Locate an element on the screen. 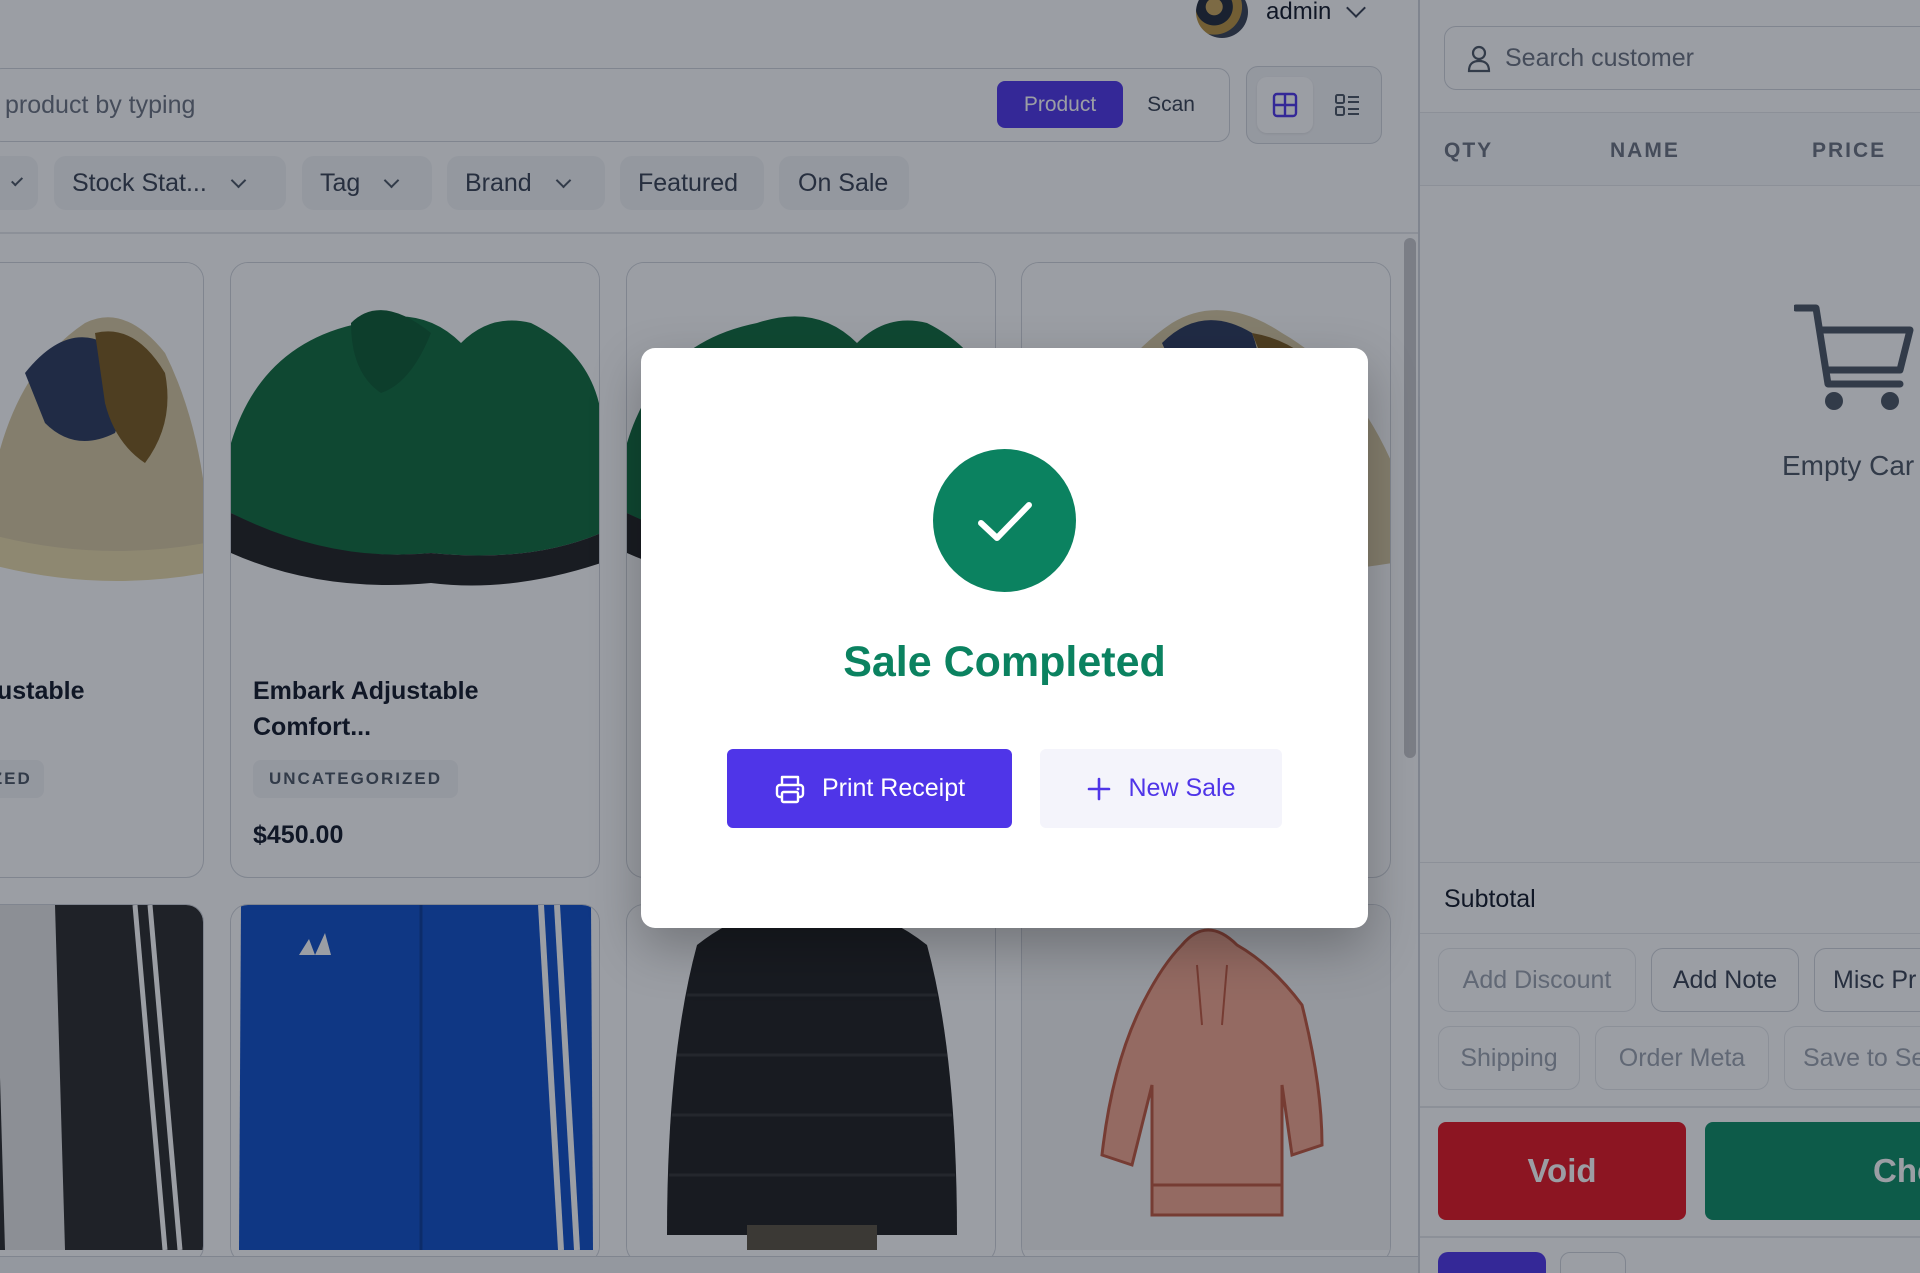 This screenshot has width=1920, height=1273. print-receipt-button: Print Receipt is located at coordinates (869, 788).